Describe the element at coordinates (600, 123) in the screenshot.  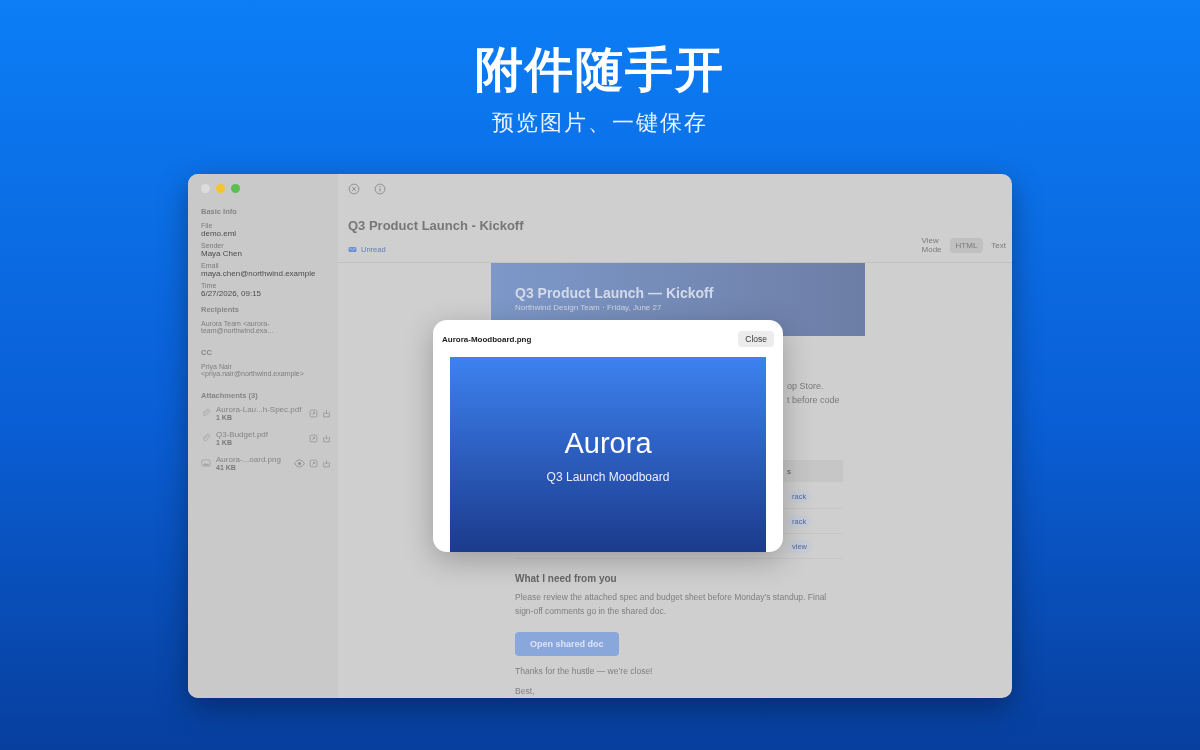
I see `subheadline-text: 预览图片、一键保存` at that location.